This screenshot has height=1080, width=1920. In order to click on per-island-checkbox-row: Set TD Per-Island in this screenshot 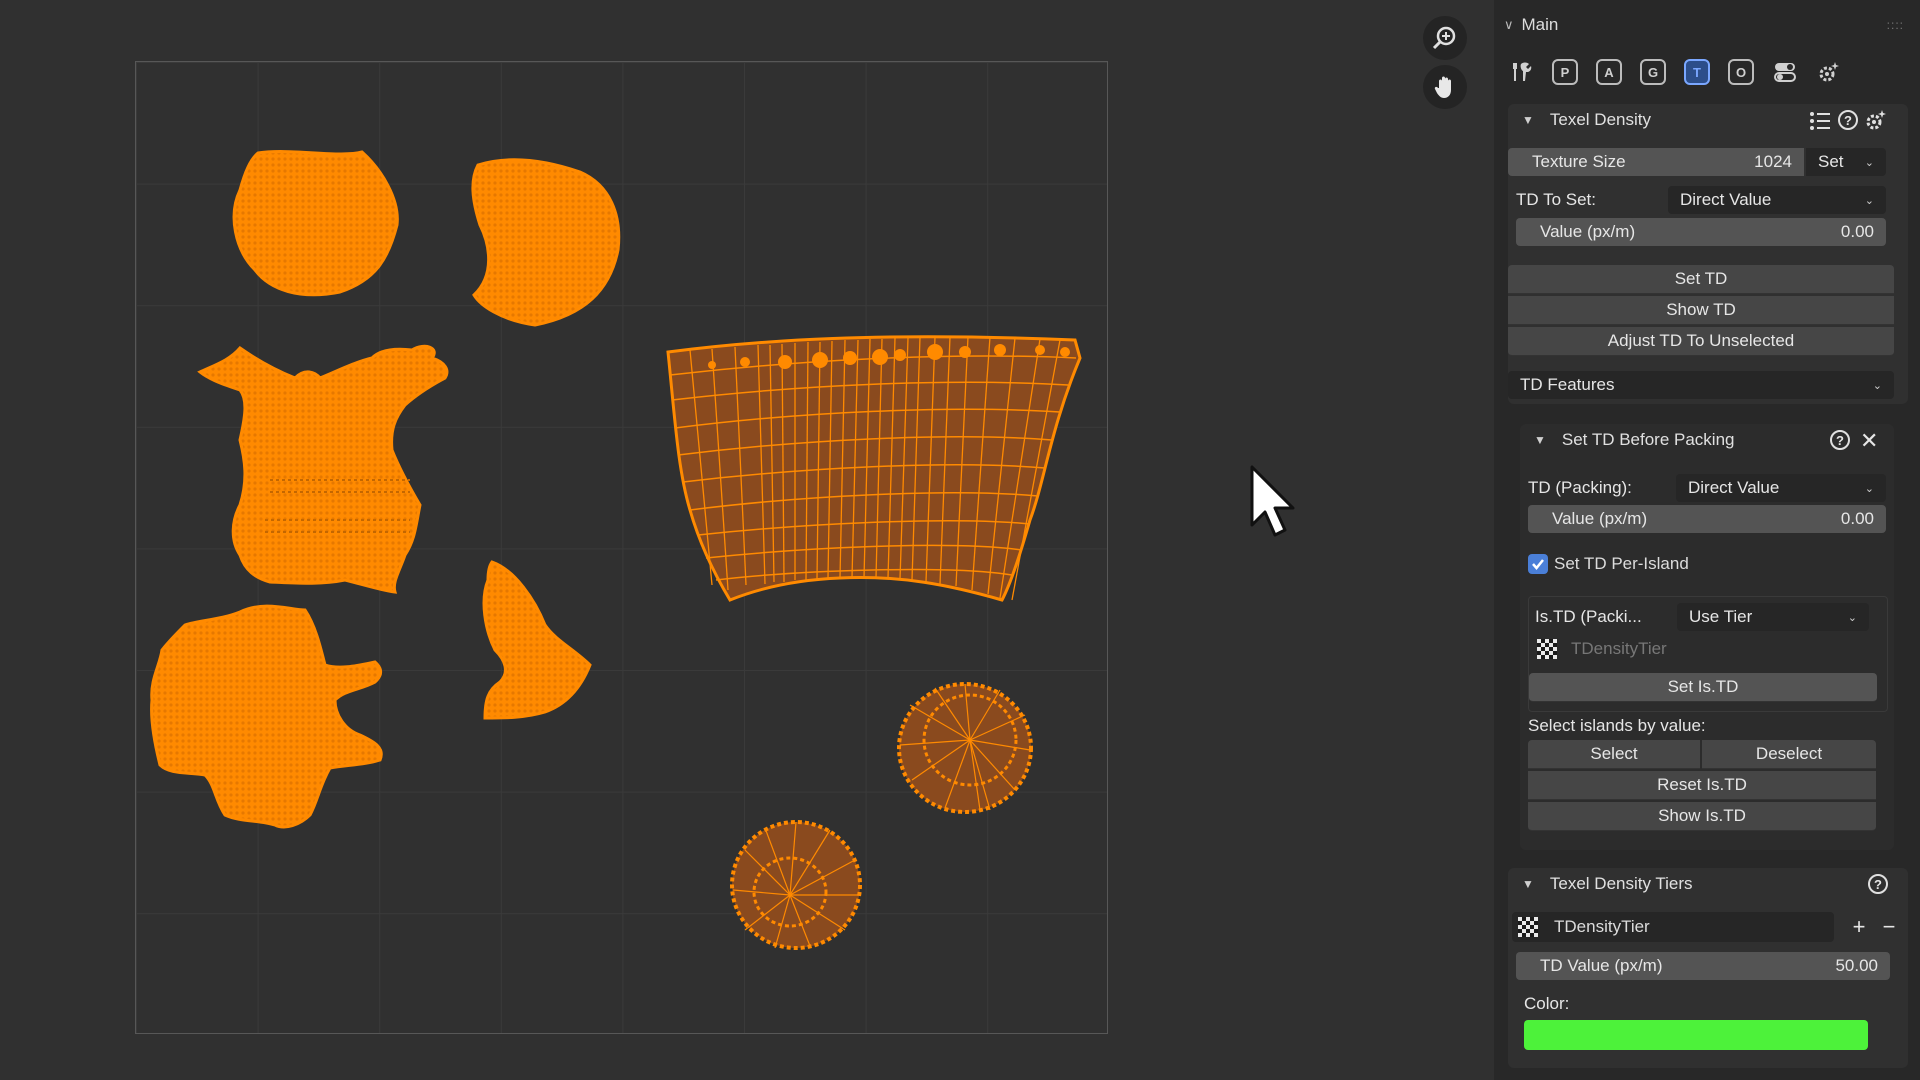, I will do `click(1608, 564)`.